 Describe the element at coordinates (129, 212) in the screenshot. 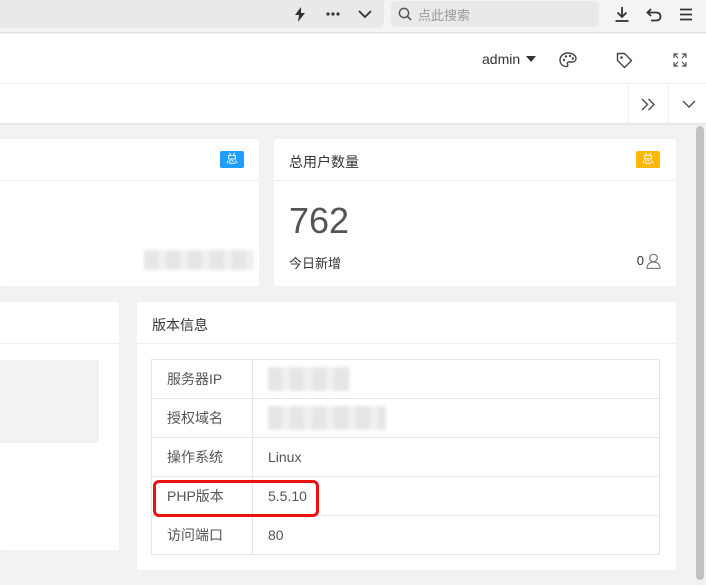

I see `stat-card-left: 总` at that location.